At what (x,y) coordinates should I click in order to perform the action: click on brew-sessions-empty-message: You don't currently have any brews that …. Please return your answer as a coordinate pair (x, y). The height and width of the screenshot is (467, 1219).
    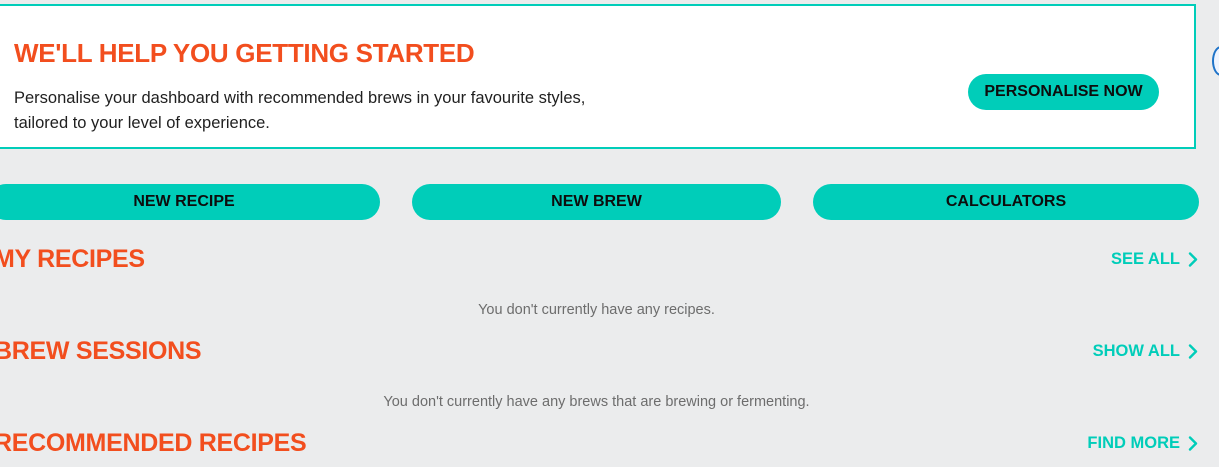
    Looking at the image, I should click on (596, 402).